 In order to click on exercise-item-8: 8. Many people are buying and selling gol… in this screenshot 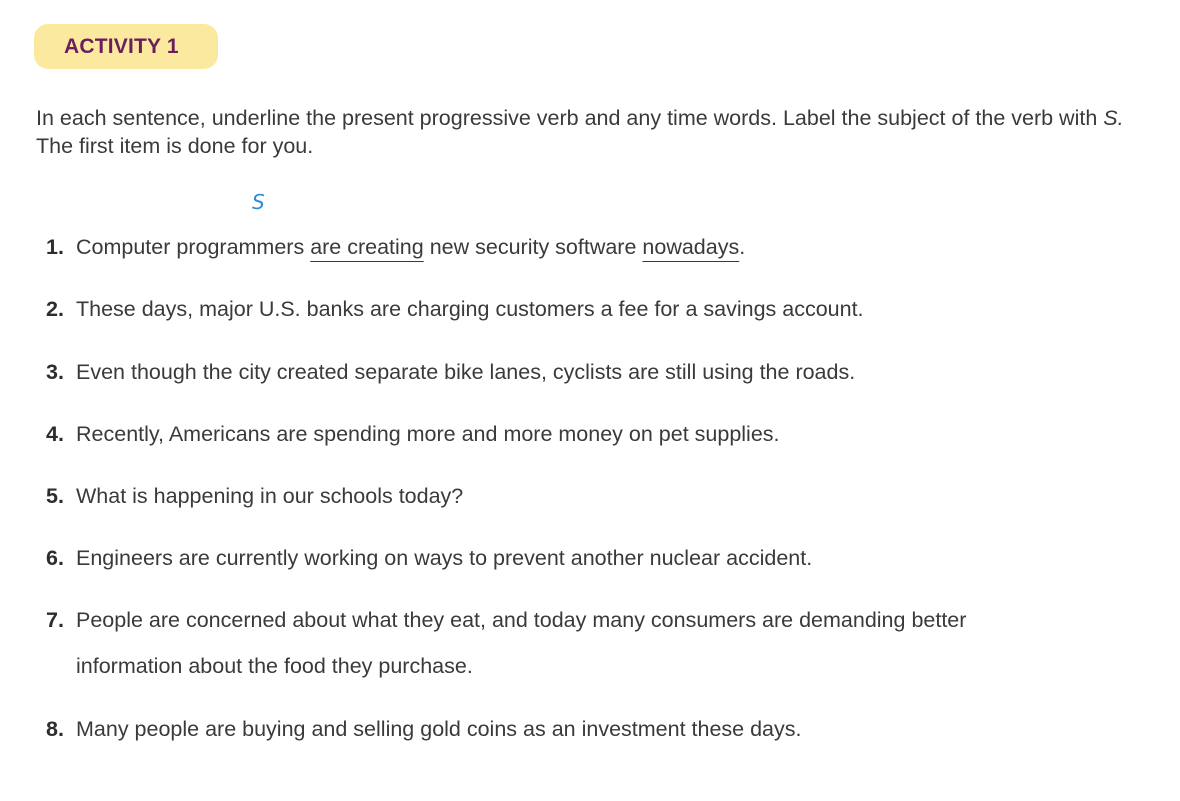, I will do `click(596, 729)`.